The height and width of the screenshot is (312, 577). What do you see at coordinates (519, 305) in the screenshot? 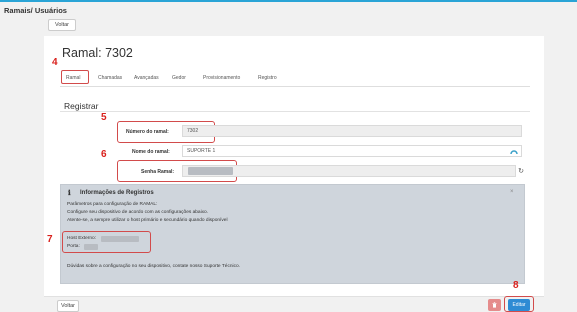
I see `edit-button: Editar` at bounding box center [519, 305].